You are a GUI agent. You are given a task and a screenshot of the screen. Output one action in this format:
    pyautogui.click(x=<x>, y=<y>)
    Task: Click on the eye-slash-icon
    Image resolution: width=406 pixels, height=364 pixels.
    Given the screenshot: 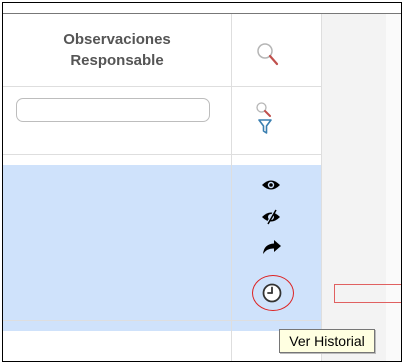 What is the action you would take?
    pyautogui.click(x=271, y=219)
    